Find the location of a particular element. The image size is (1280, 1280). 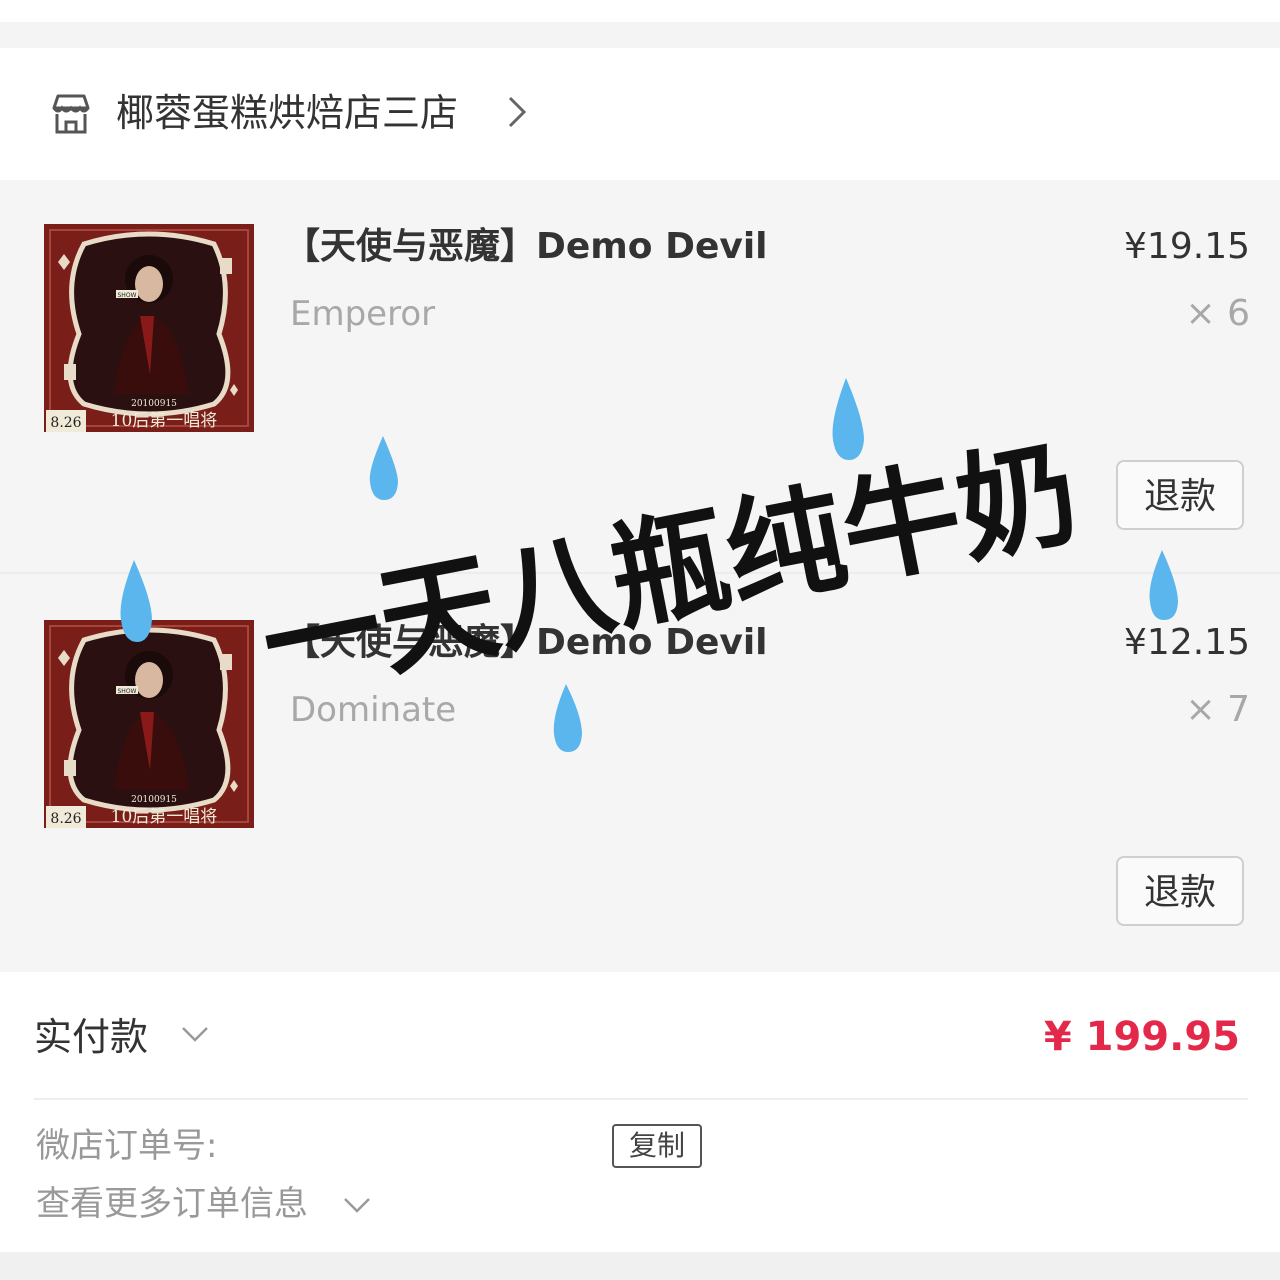

item-quantity: × 7 is located at coordinates (1217, 709).